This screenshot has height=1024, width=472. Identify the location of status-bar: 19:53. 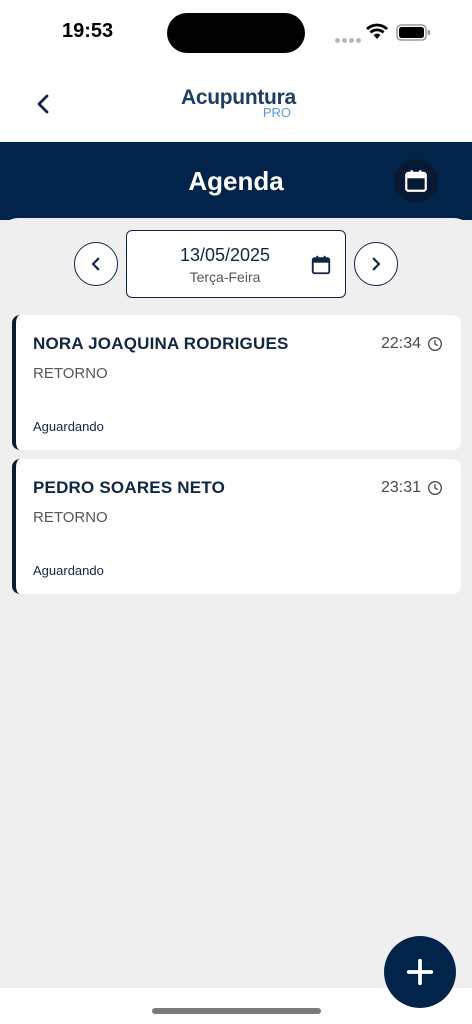
(236, 32).